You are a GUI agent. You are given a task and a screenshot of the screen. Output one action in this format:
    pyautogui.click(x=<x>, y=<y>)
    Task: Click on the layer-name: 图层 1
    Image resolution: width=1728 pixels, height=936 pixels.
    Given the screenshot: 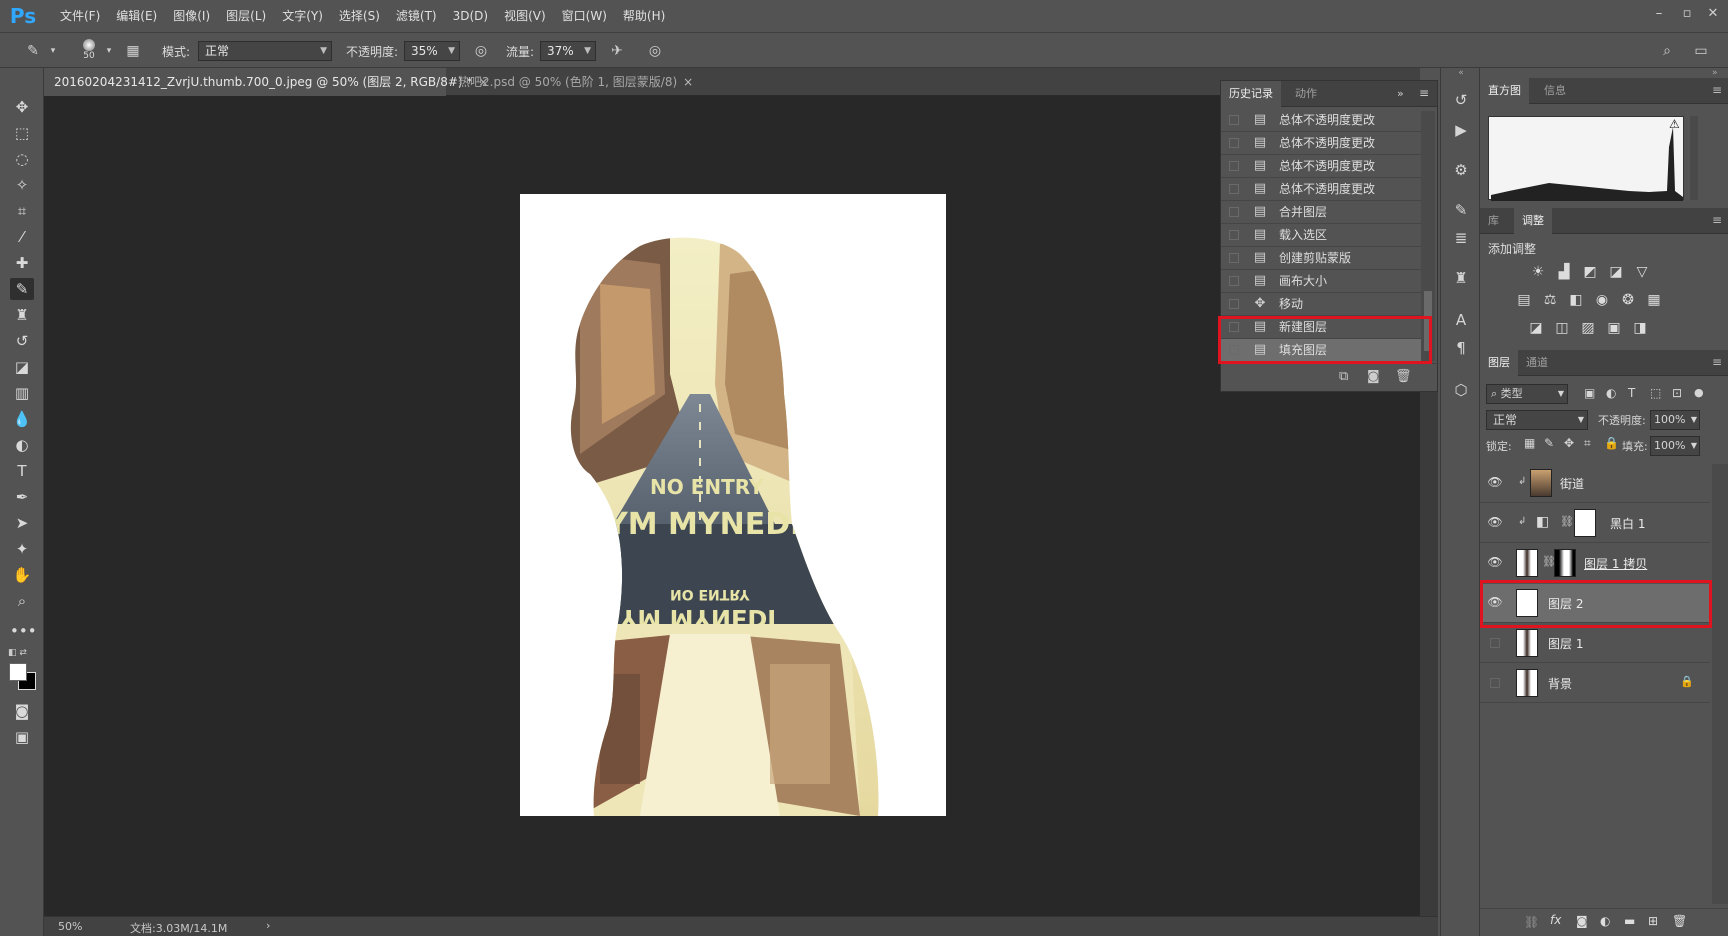 What is the action you would take?
    pyautogui.click(x=1565, y=643)
    